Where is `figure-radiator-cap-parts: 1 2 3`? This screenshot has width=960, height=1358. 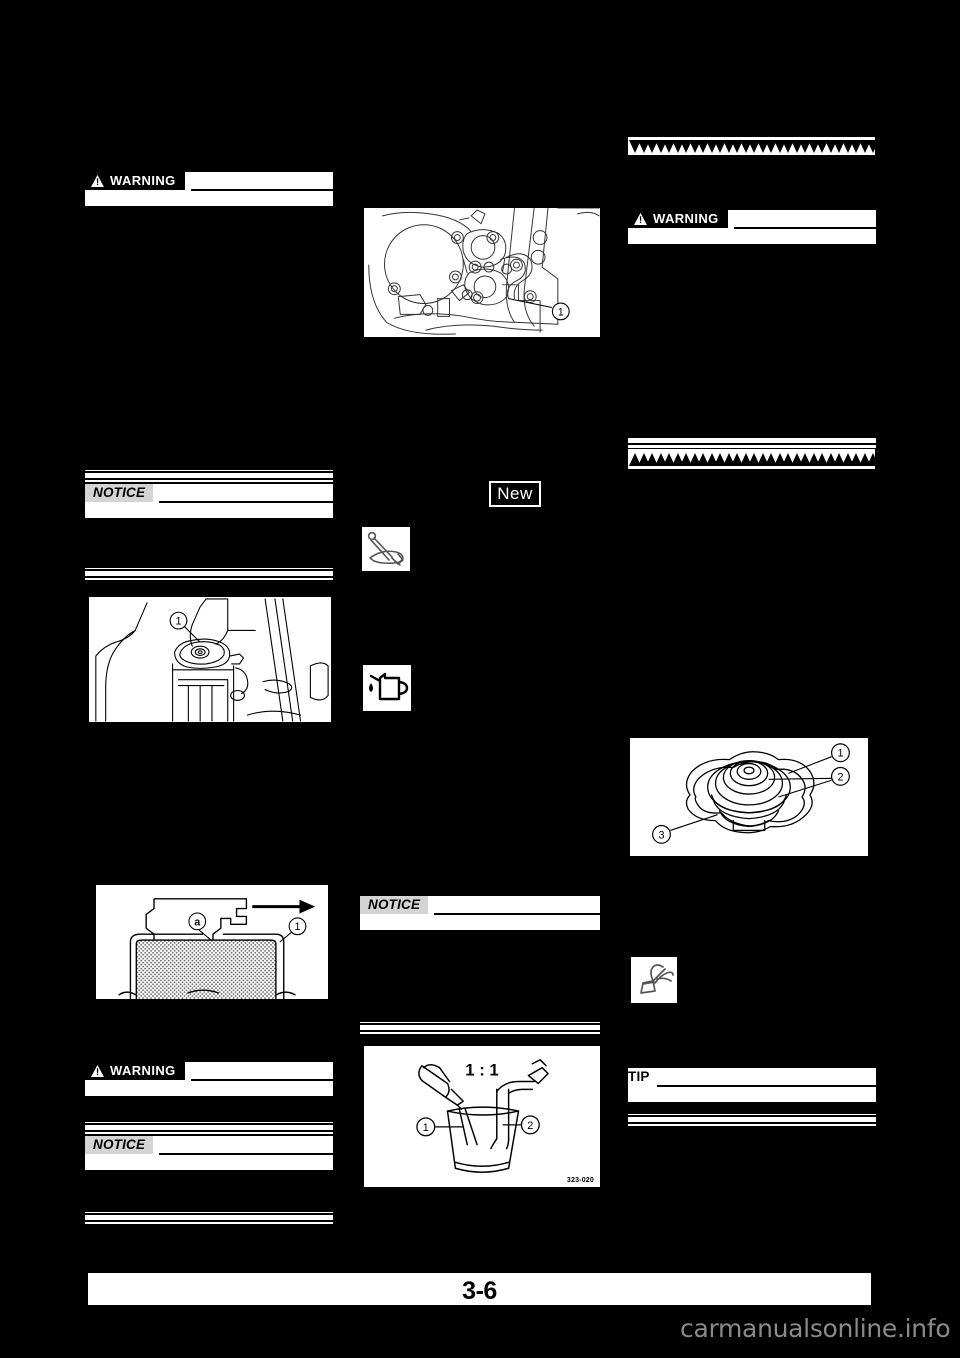 figure-radiator-cap-parts: 1 2 3 is located at coordinates (749, 797).